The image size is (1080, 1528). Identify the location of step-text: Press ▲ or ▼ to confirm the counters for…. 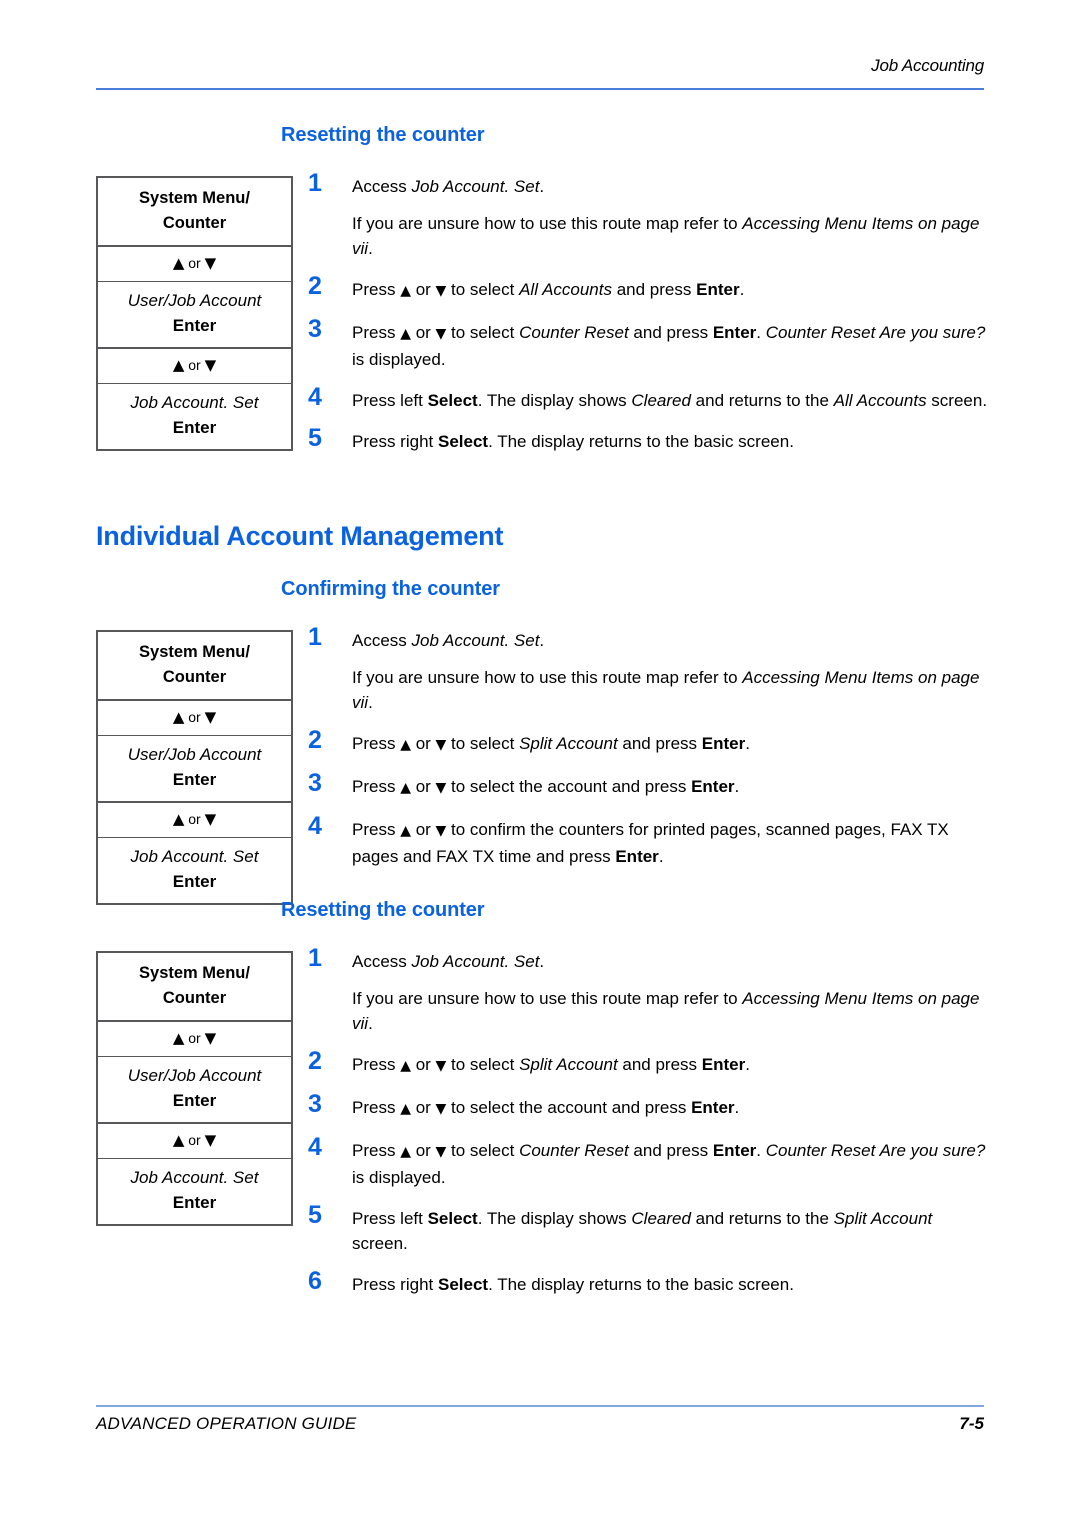
(670, 843).